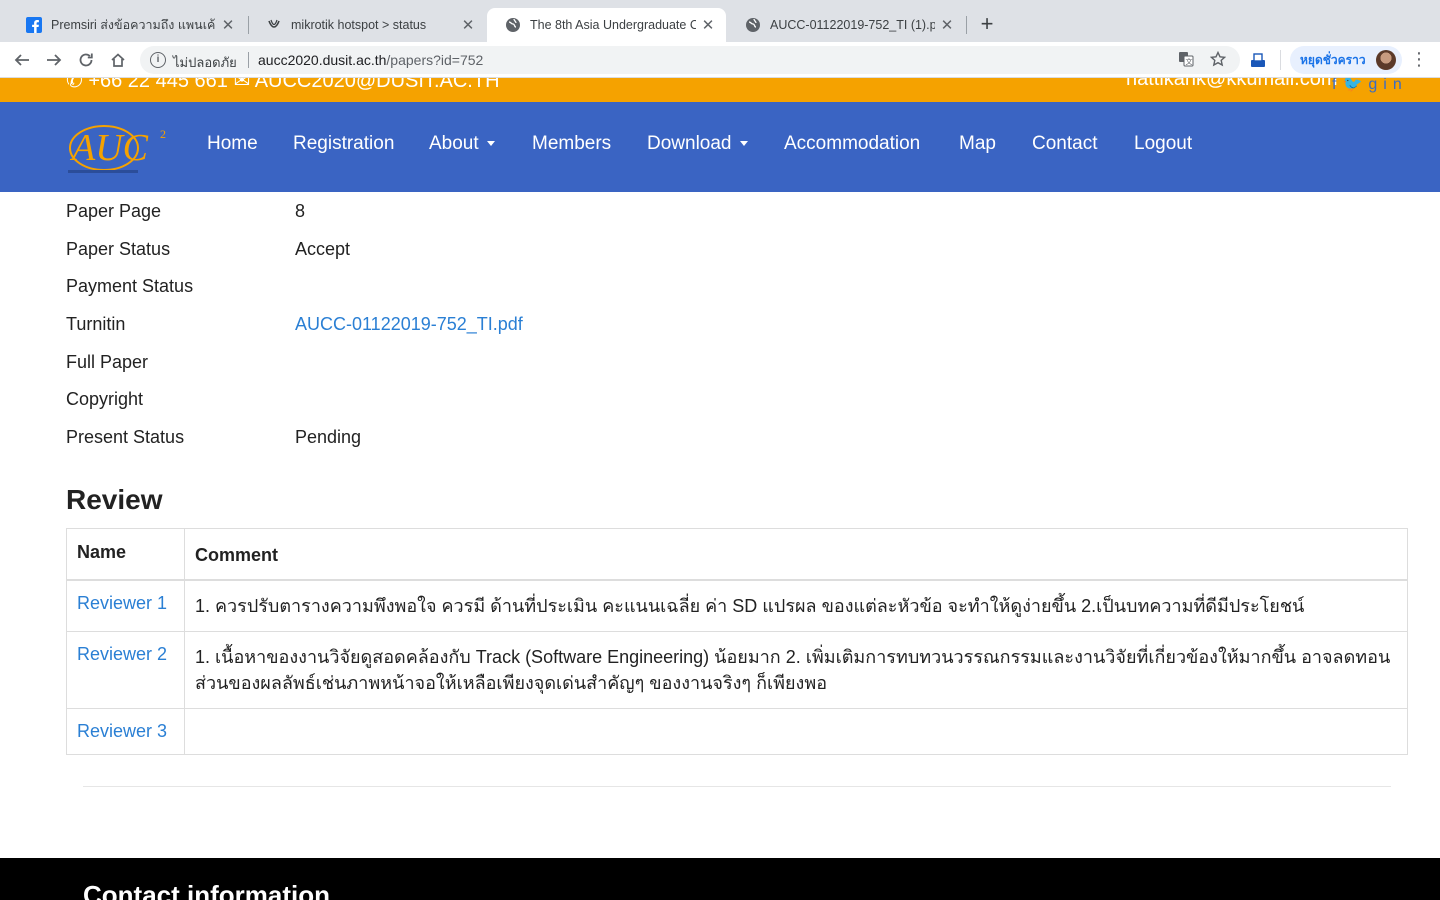 This screenshot has width=1440, height=900. I want to click on topbar-contact: ✆ +66 22 445 661 ✉ AUCC2020@DUSIT.AC.TH, so click(283, 85).